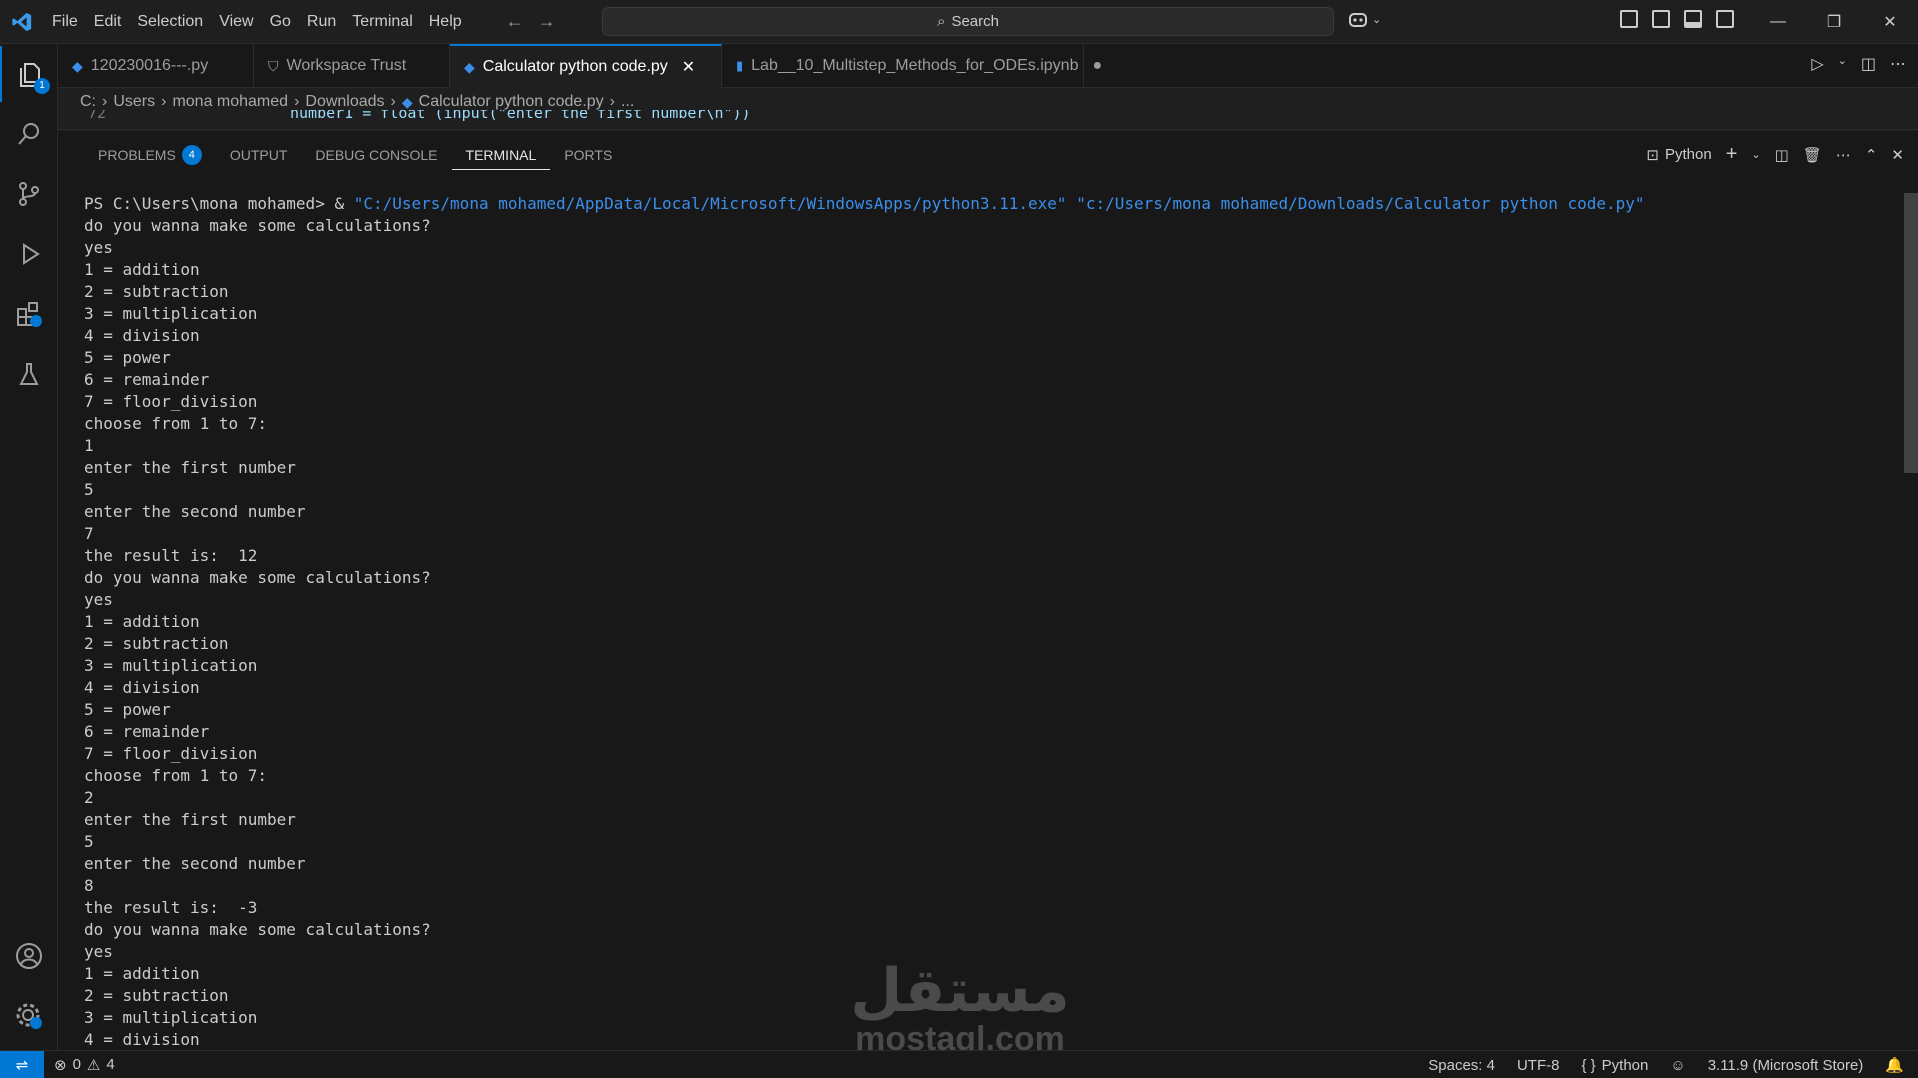 The width and height of the screenshot is (1918, 1078). I want to click on tab-workspace-trust: ⛉ Workspace Trust, so click(352, 66).